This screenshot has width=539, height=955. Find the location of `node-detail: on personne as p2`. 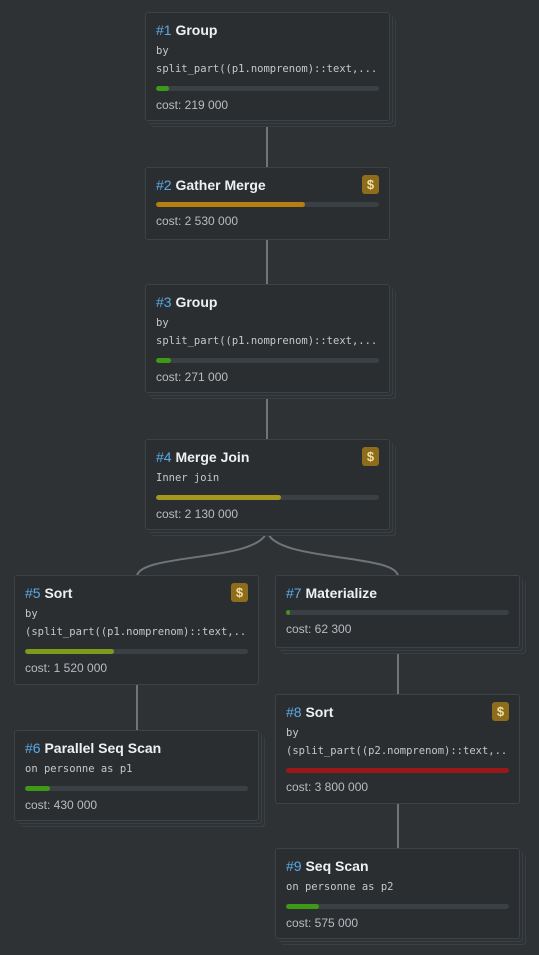

node-detail: on personne as p2 is located at coordinates (340, 887).